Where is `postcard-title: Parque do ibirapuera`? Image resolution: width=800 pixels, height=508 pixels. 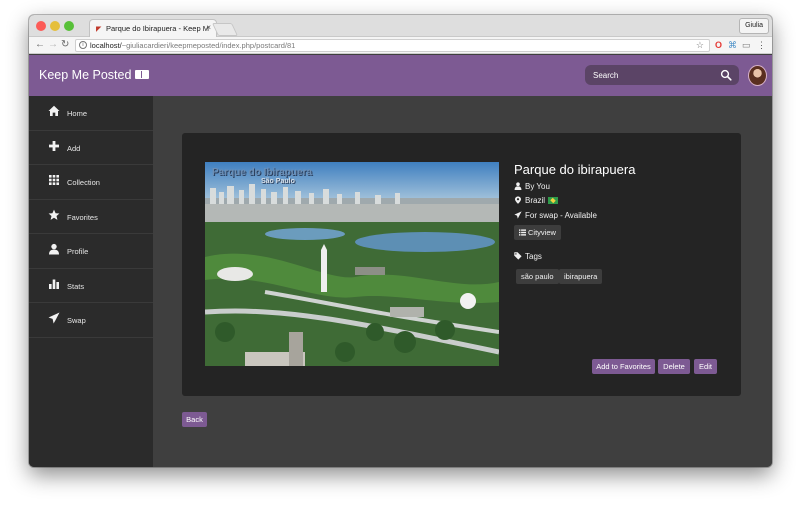
postcard-title: Parque do ibirapuera is located at coordinates (575, 169).